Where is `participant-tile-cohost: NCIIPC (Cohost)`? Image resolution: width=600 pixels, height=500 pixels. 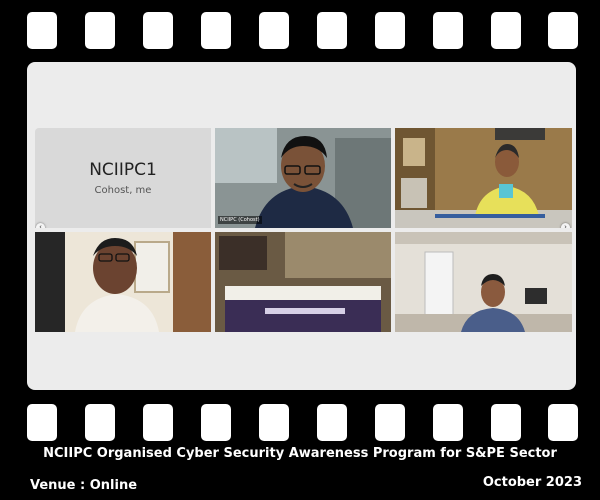 participant-tile-cohost: NCIIPC (Cohost) is located at coordinates (303, 178).